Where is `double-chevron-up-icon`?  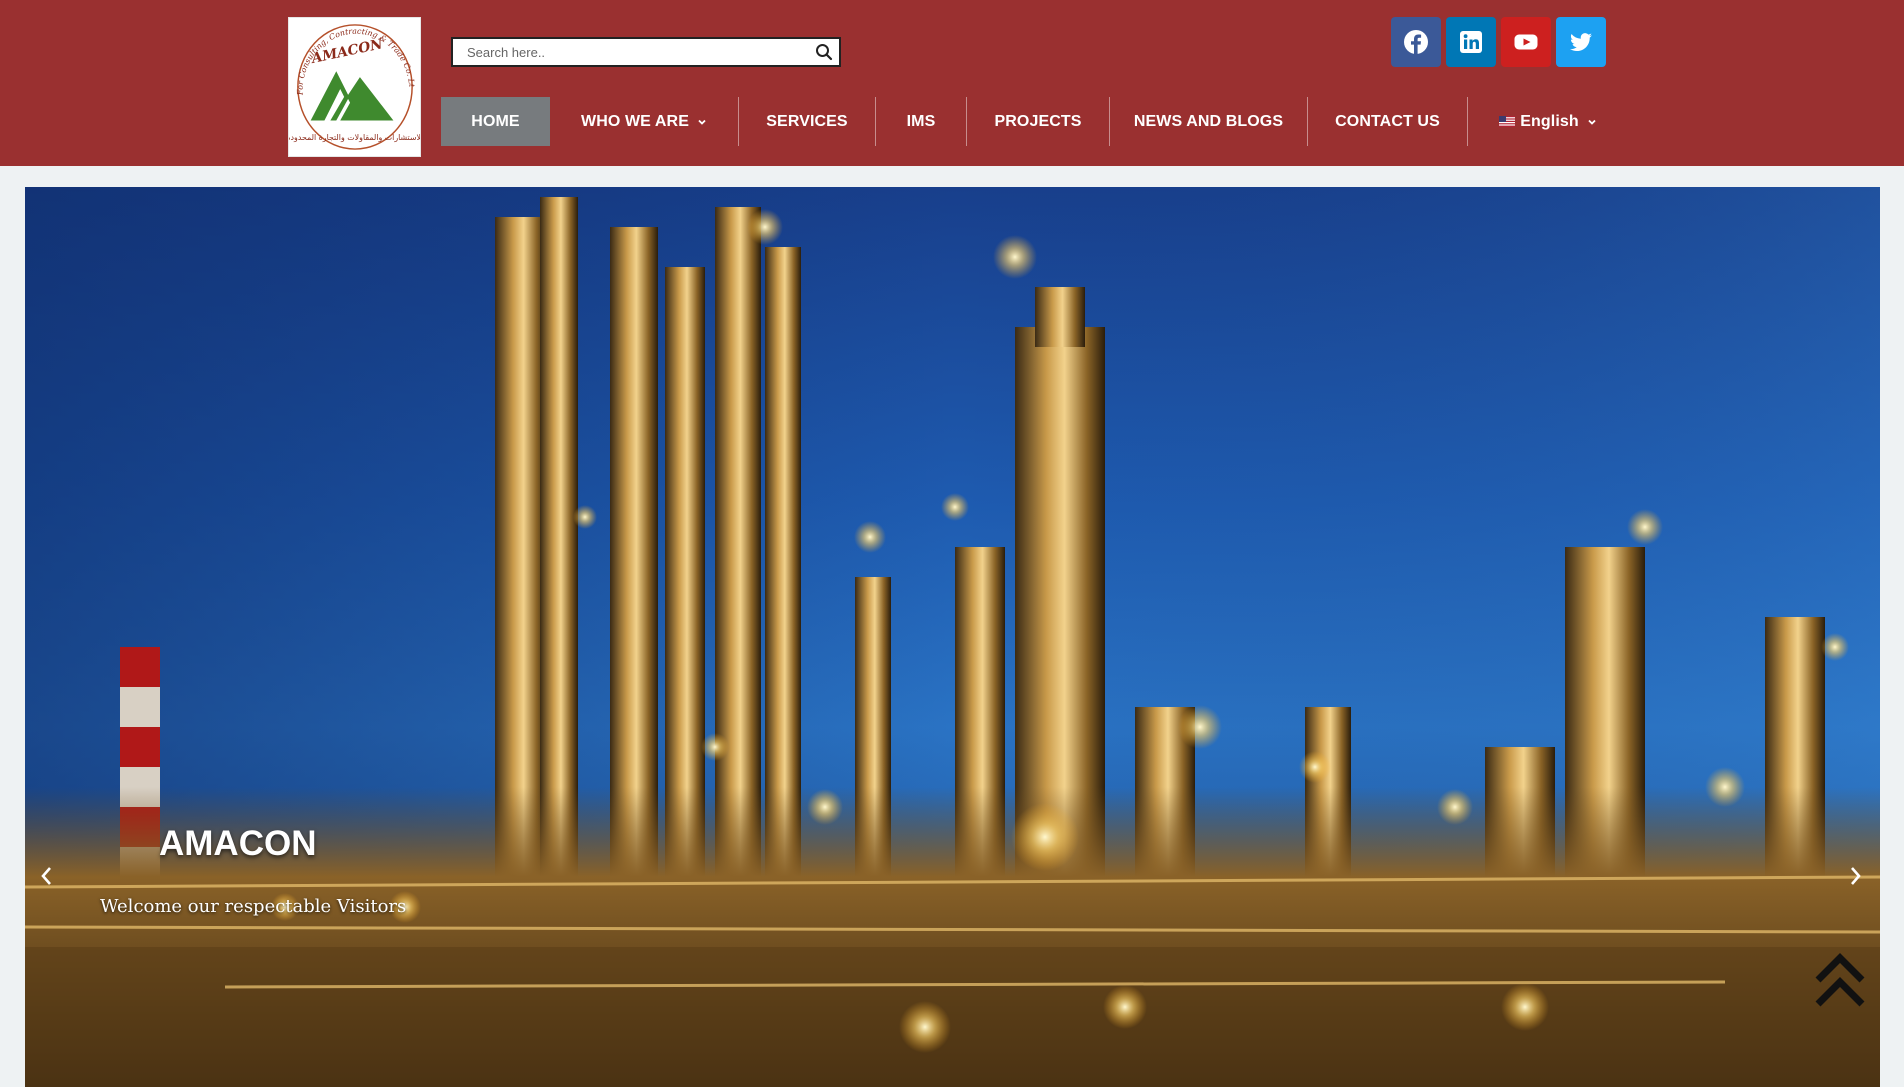 double-chevron-up-icon is located at coordinates (1840, 980).